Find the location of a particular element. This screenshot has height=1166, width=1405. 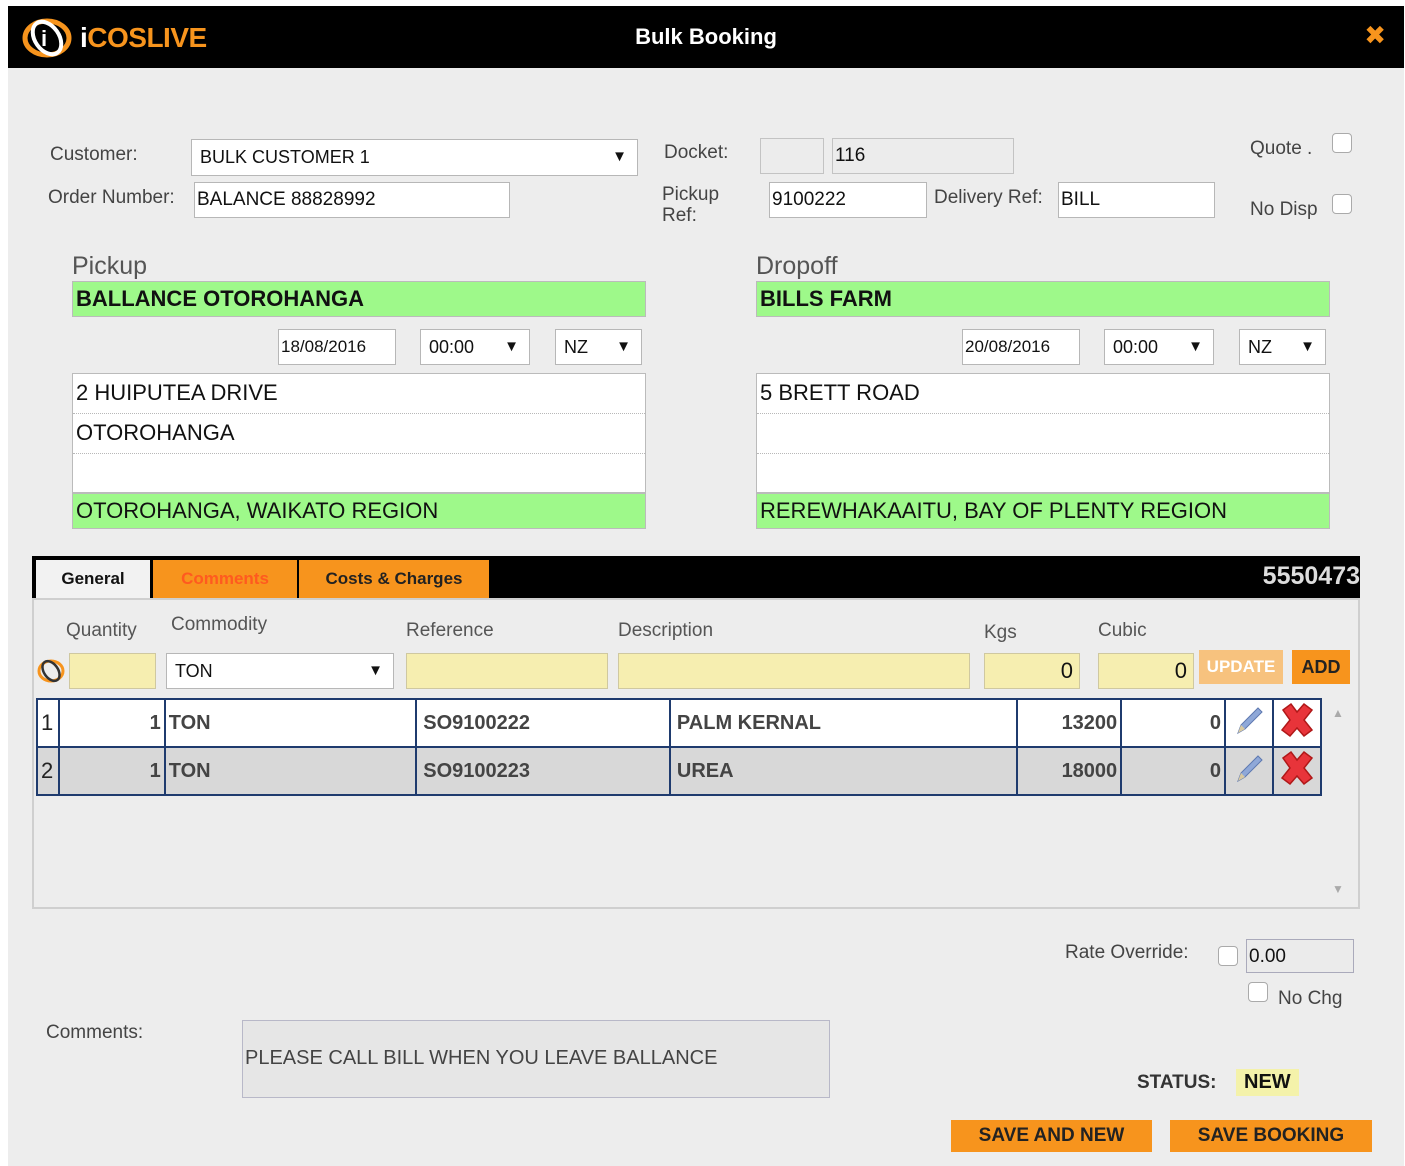

comments-label: Comments: is located at coordinates (95, 1032).